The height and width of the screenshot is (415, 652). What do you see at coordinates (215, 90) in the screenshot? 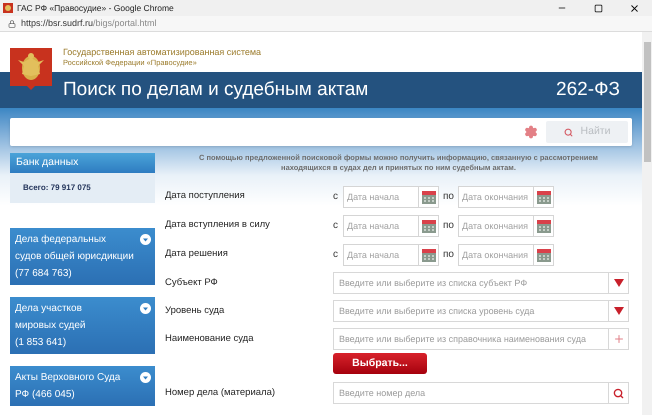
I see `page-title: Поиск по делам и судебным актам` at bounding box center [215, 90].